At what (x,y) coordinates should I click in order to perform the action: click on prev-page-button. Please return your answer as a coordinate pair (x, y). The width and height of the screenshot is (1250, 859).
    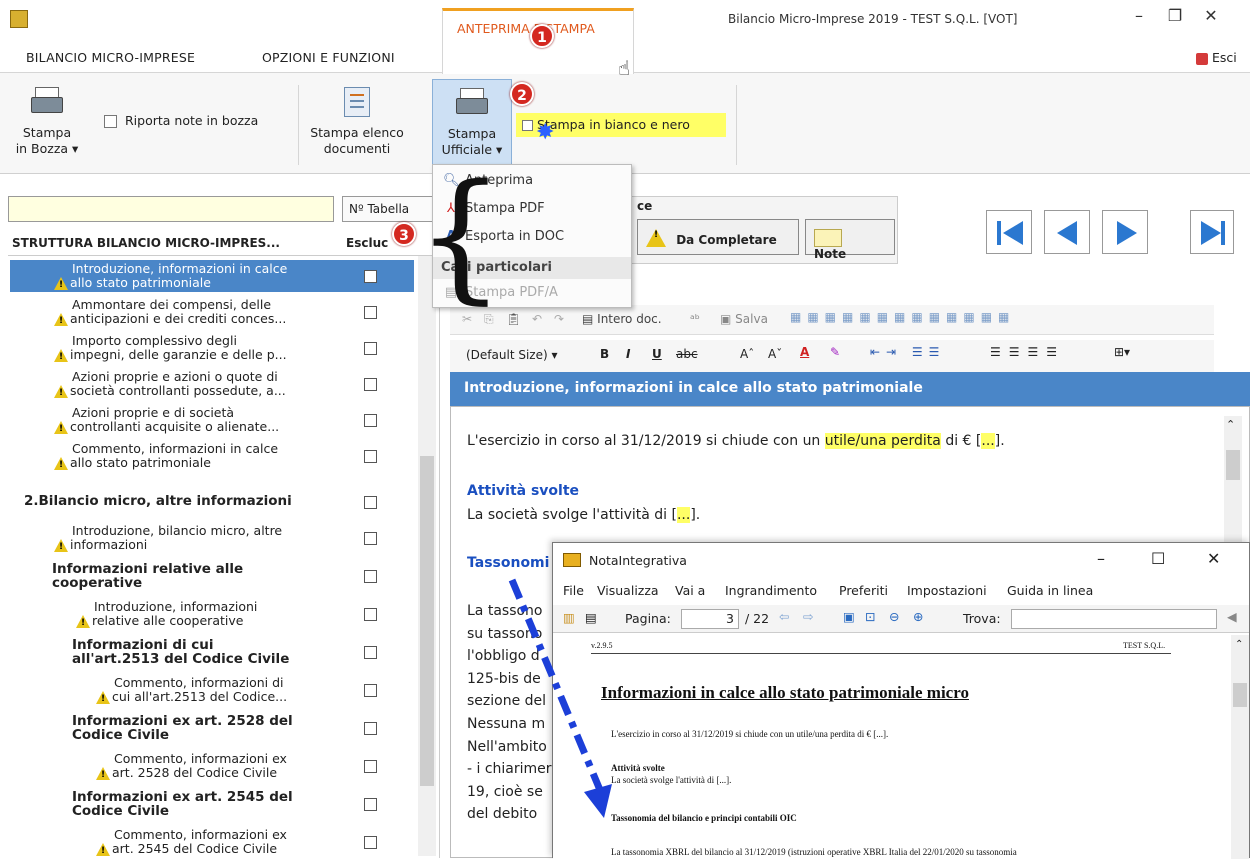
    Looking at the image, I should click on (1067, 232).